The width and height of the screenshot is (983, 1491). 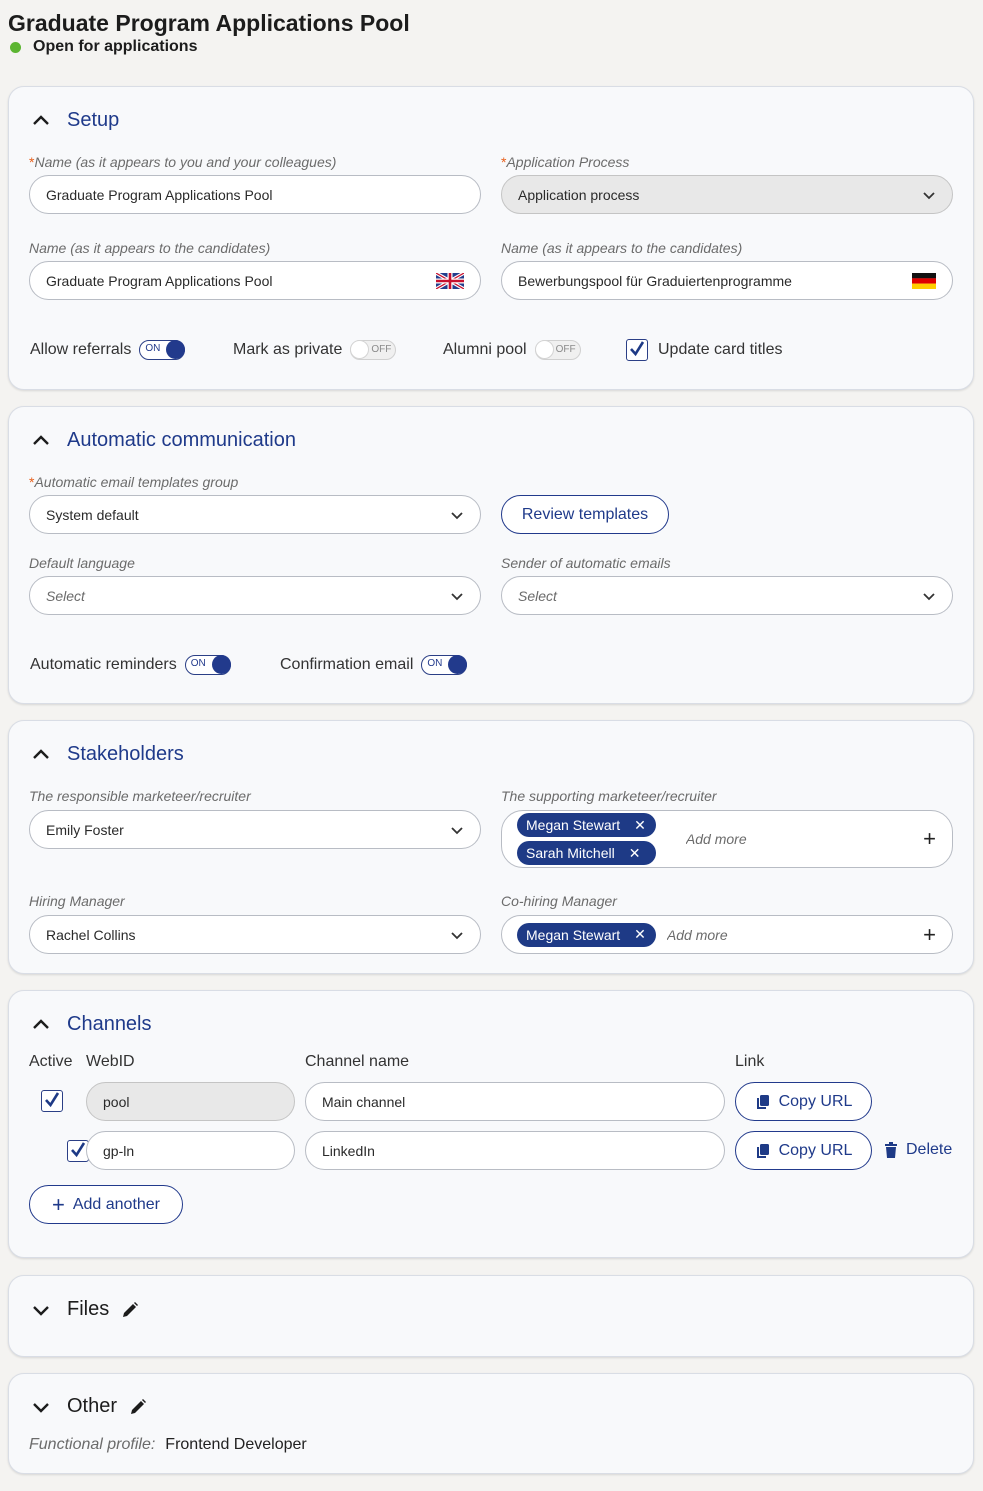 I want to click on other-header: Other, so click(x=89, y=1406).